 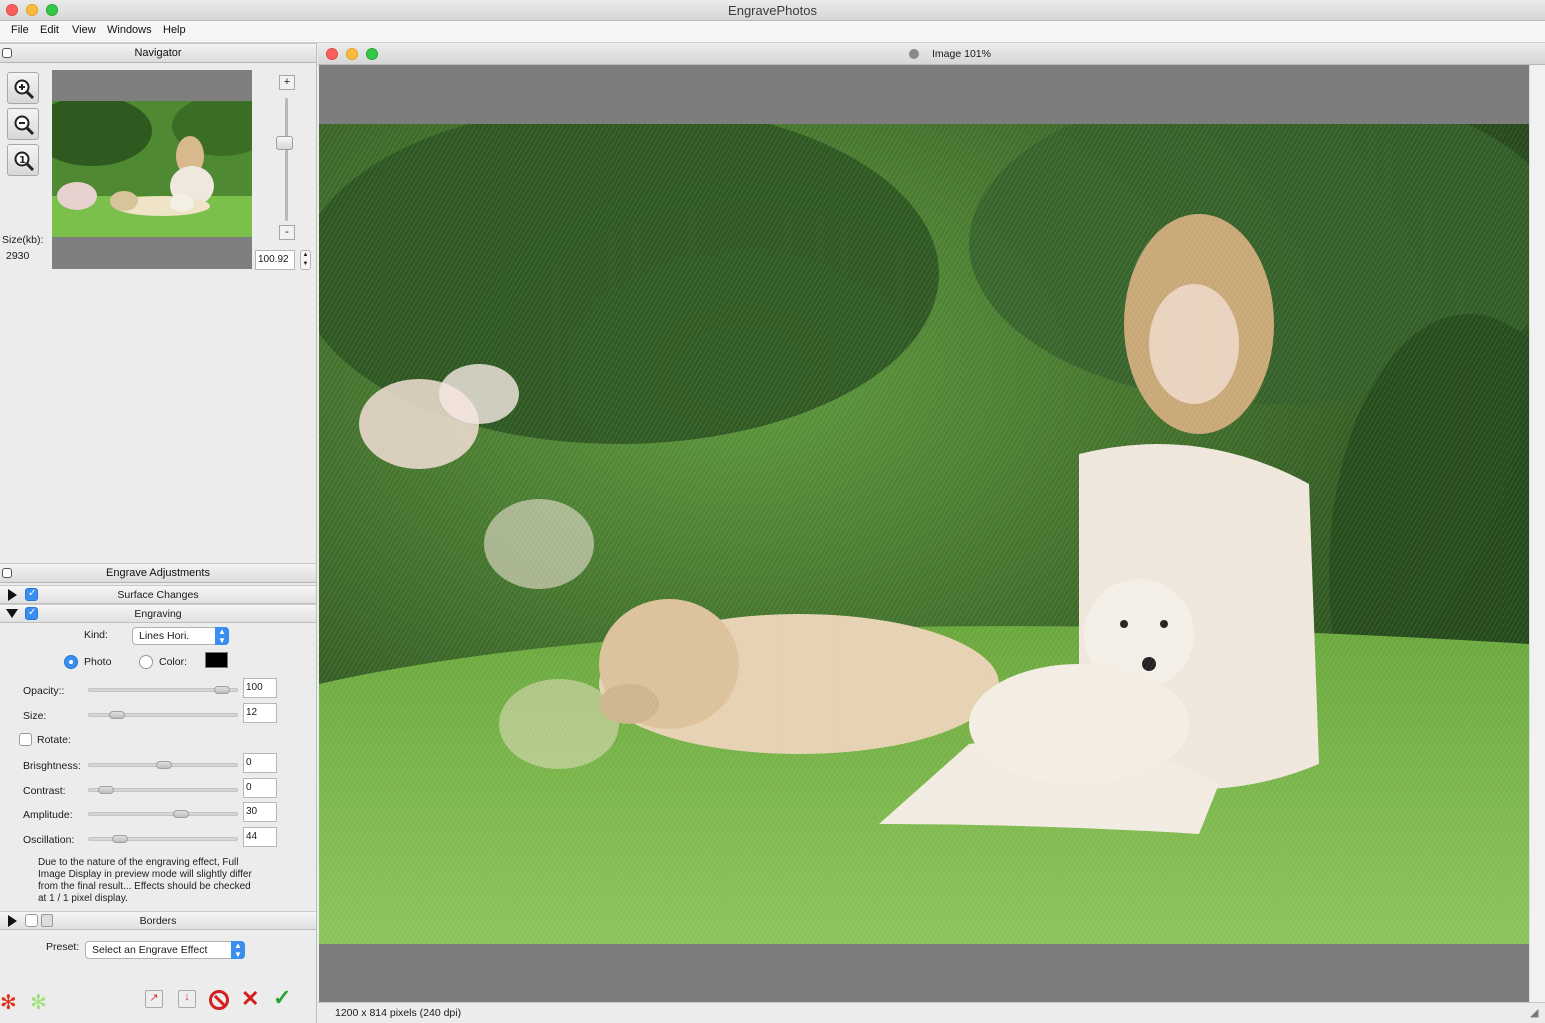 What do you see at coordinates (260, 713) in the screenshot?
I see `slider-value-field: 12` at bounding box center [260, 713].